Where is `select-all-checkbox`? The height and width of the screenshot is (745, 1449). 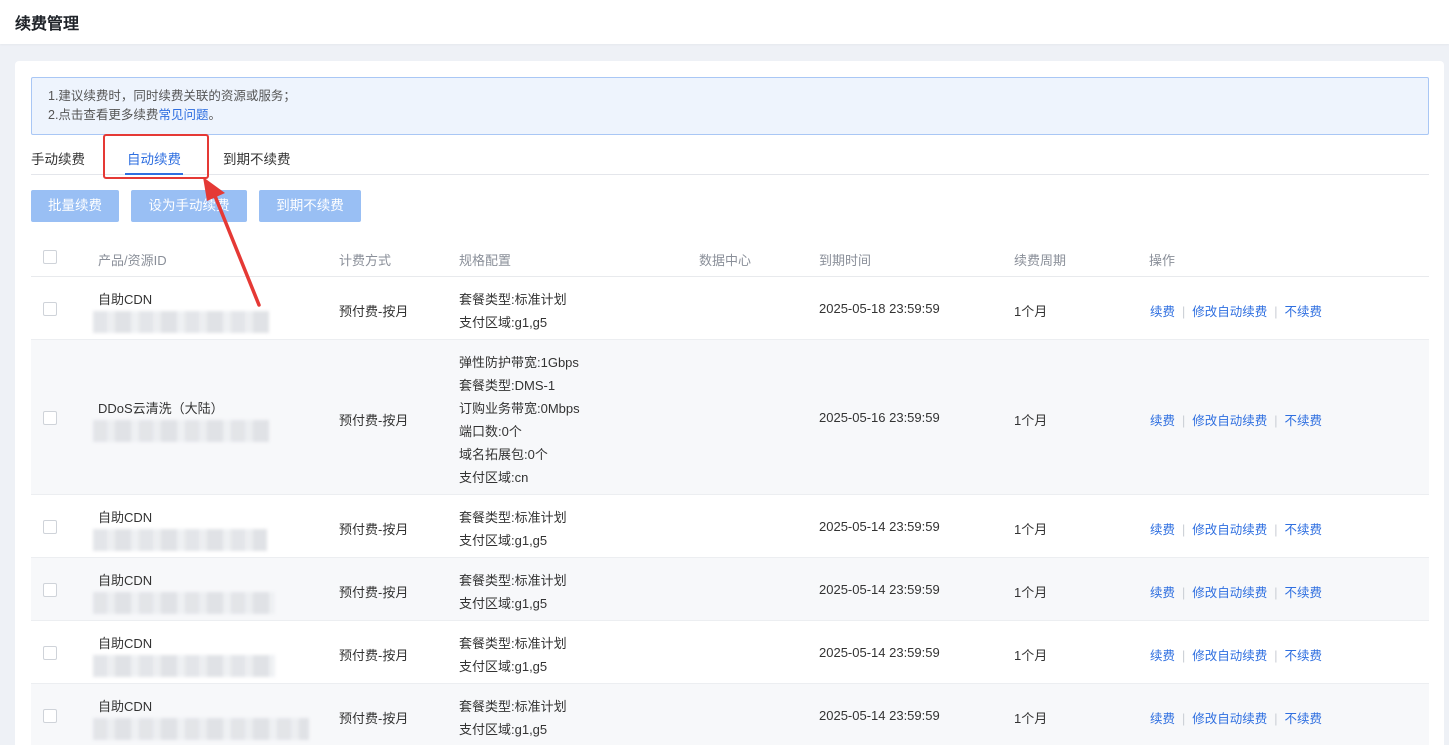 select-all-checkbox is located at coordinates (50, 257).